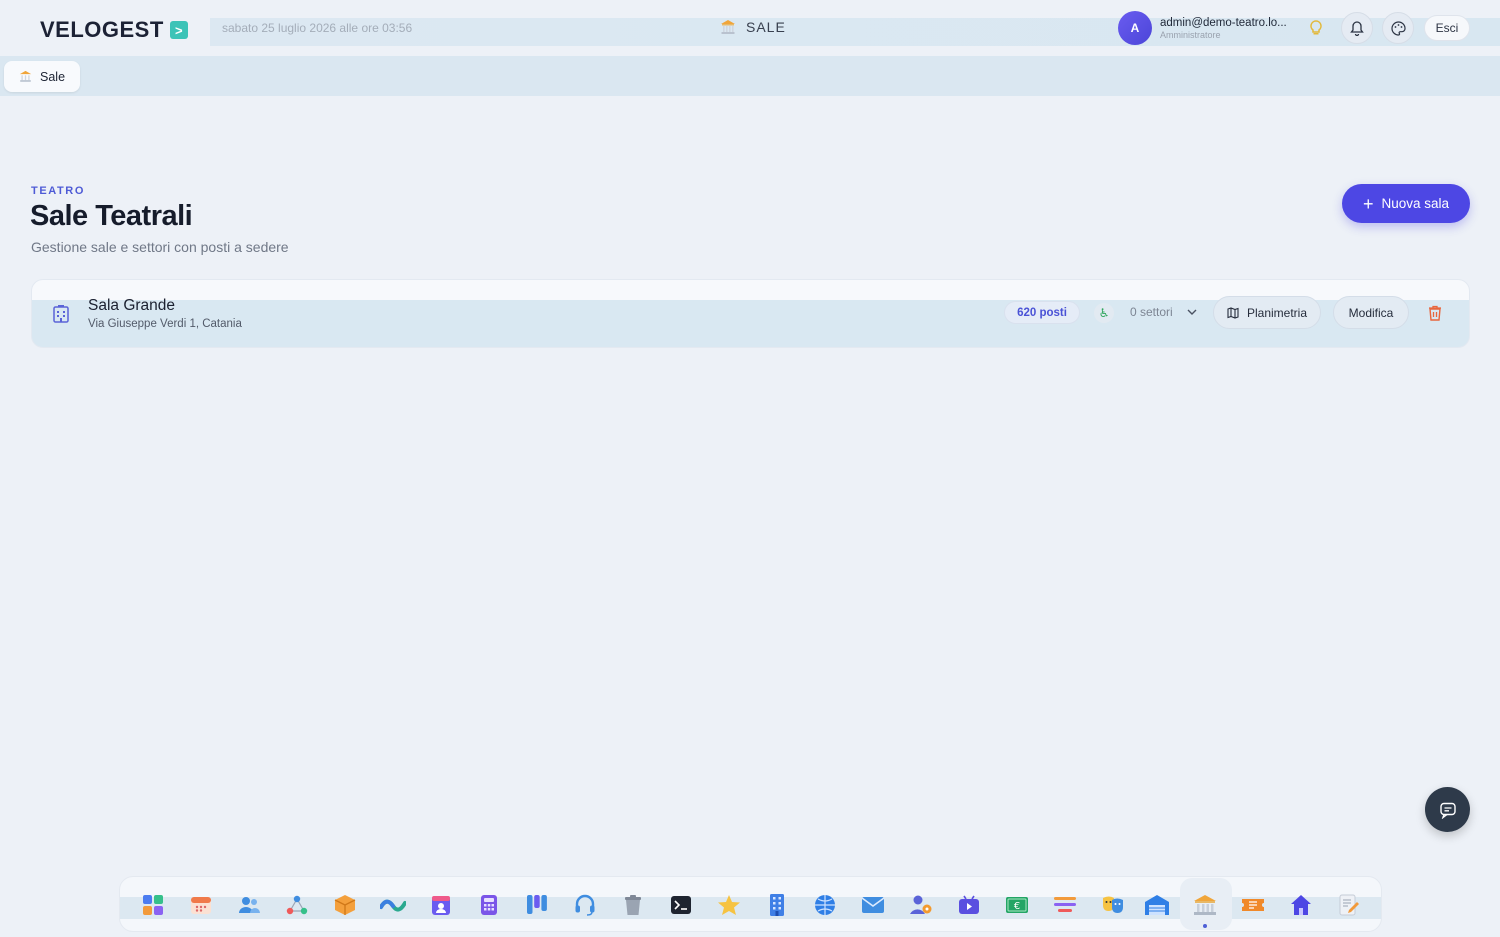  I want to click on user-settings-icon, so click(921, 905).